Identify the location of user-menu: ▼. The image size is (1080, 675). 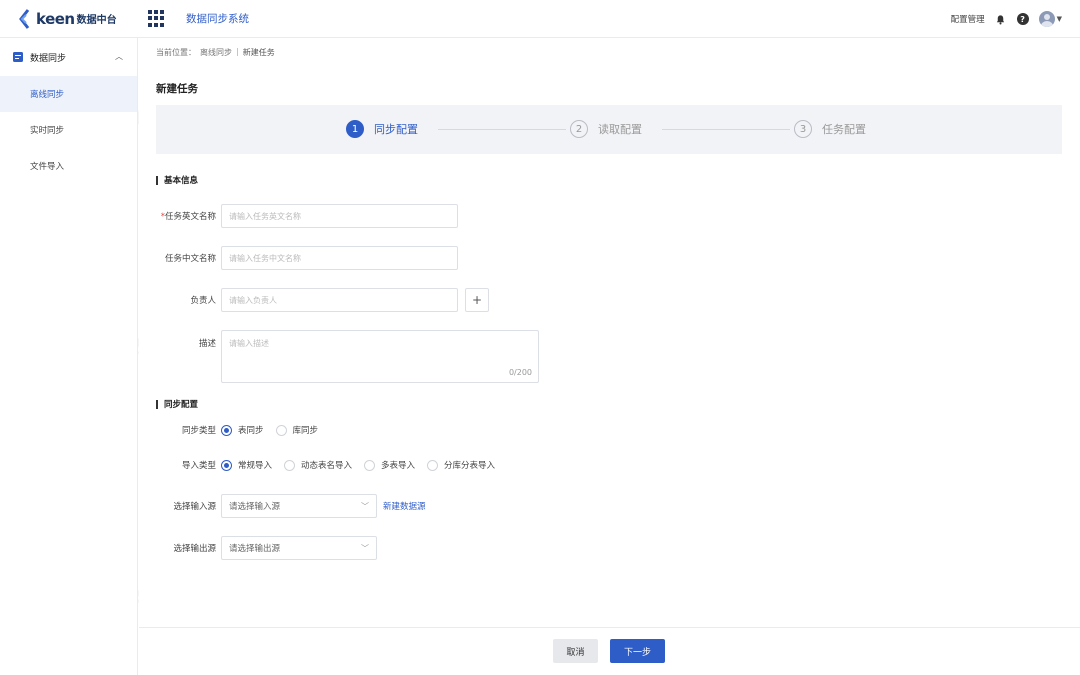
(1050, 19).